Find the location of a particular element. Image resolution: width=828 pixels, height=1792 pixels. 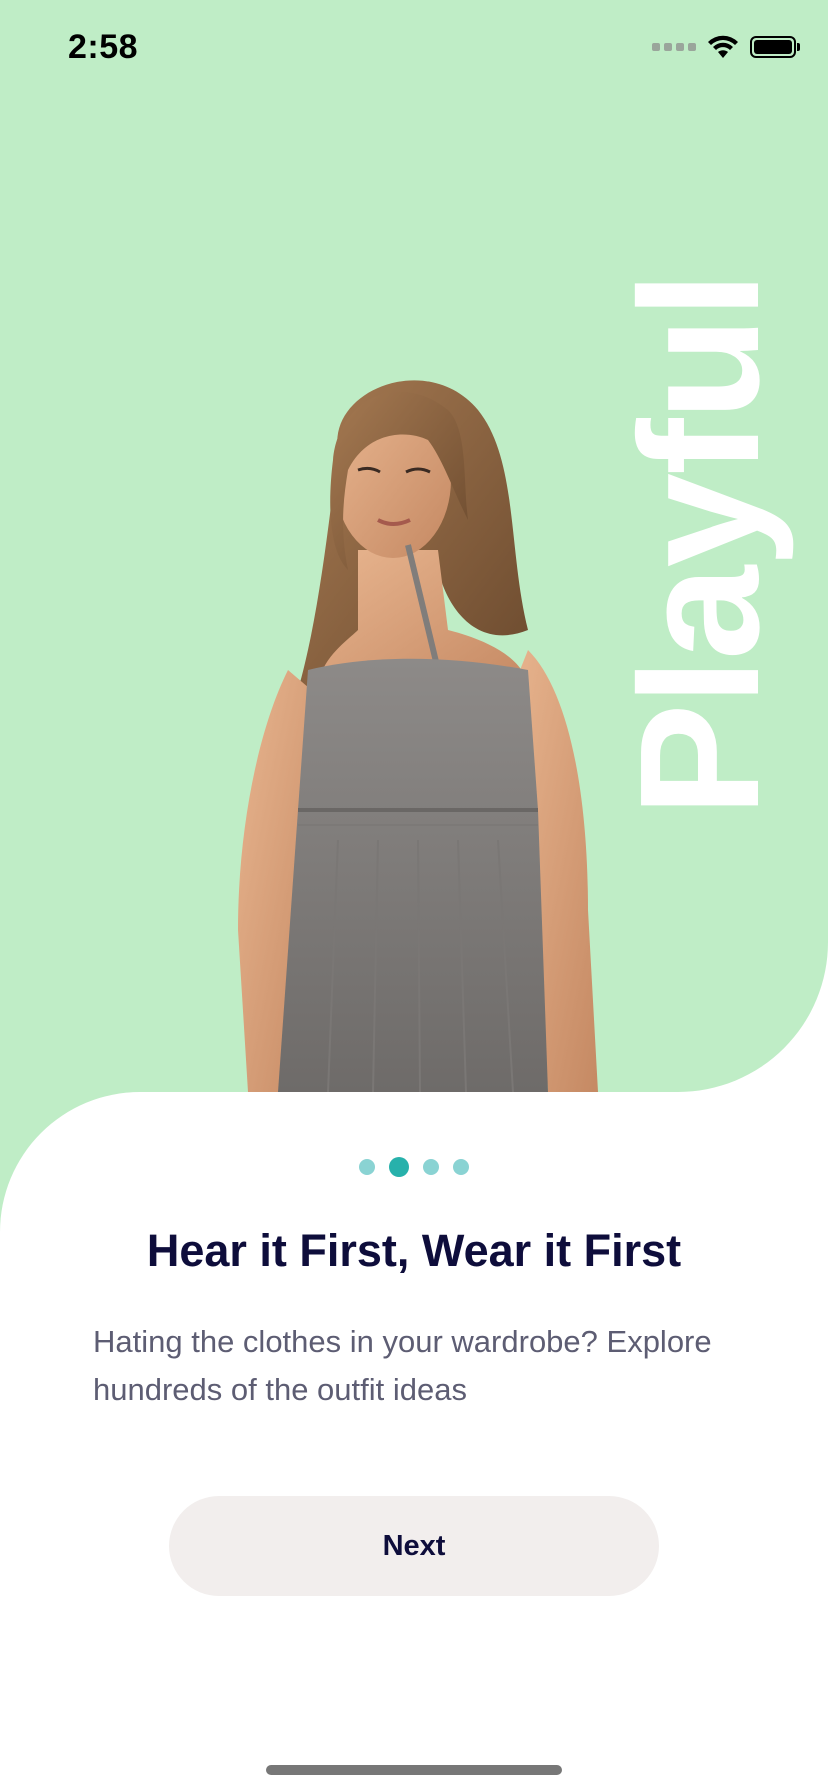

next-button: Next is located at coordinates (414, 1546).